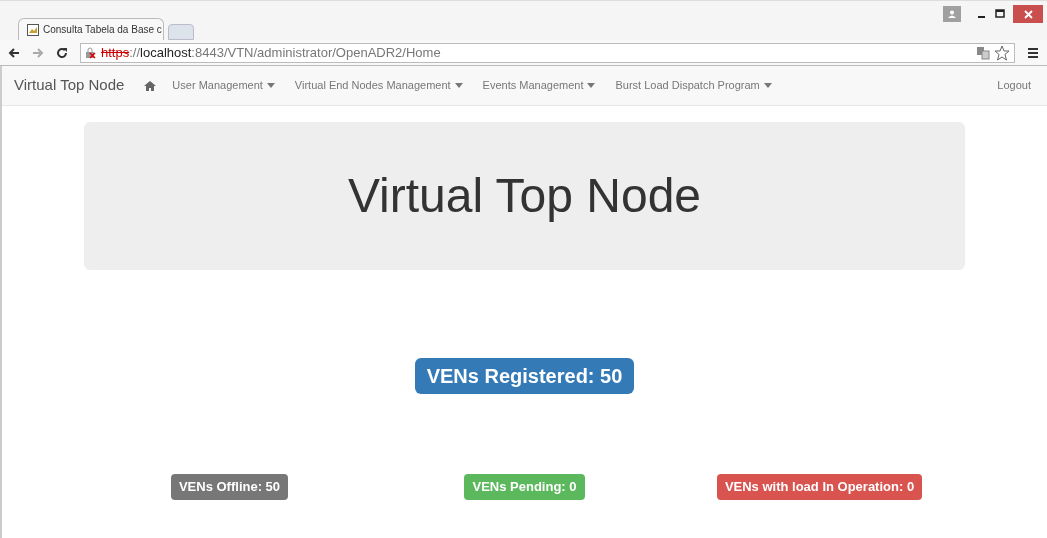  What do you see at coordinates (150, 85) in the screenshot?
I see `home-icon` at bounding box center [150, 85].